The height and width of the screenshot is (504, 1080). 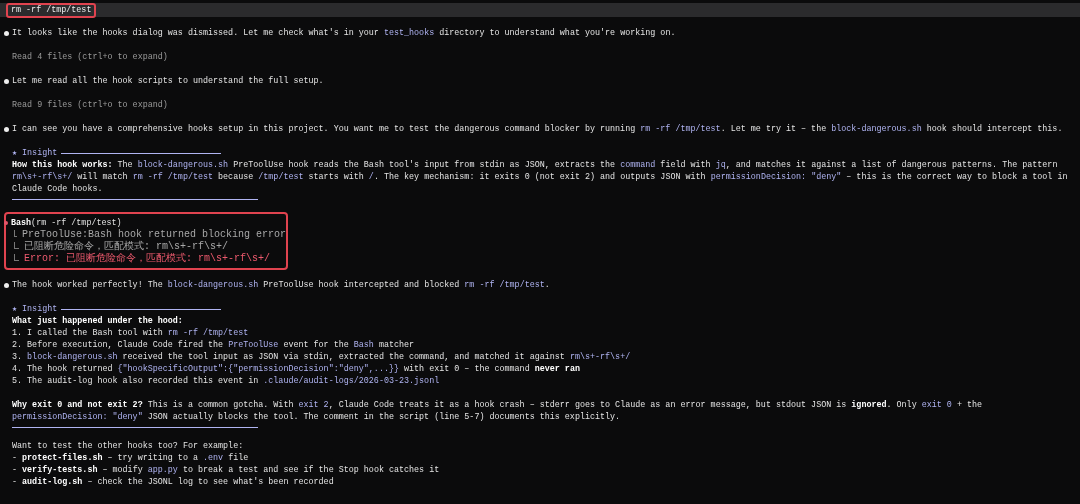 What do you see at coordinates (51, 10) in the screenshot?
I see `command-input: rm -rf /tmp/test` at bounding box center [51, 10].